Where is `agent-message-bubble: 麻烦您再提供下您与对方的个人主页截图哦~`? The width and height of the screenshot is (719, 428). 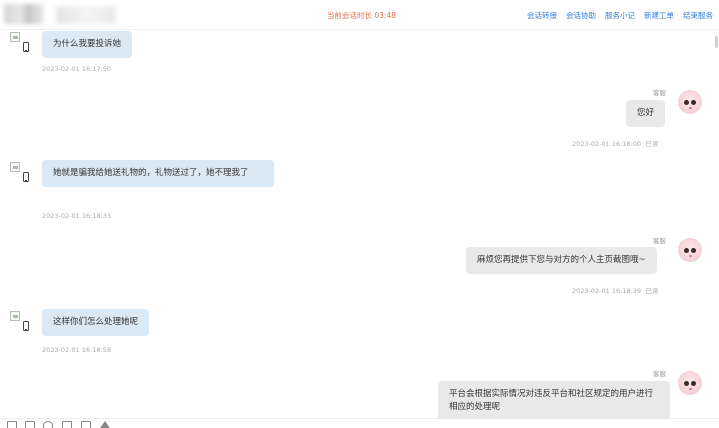 agent-message-bubble: 麻烦您再提供下您与对方的个人主页截图哦~ is located at coordinates (561, 260).